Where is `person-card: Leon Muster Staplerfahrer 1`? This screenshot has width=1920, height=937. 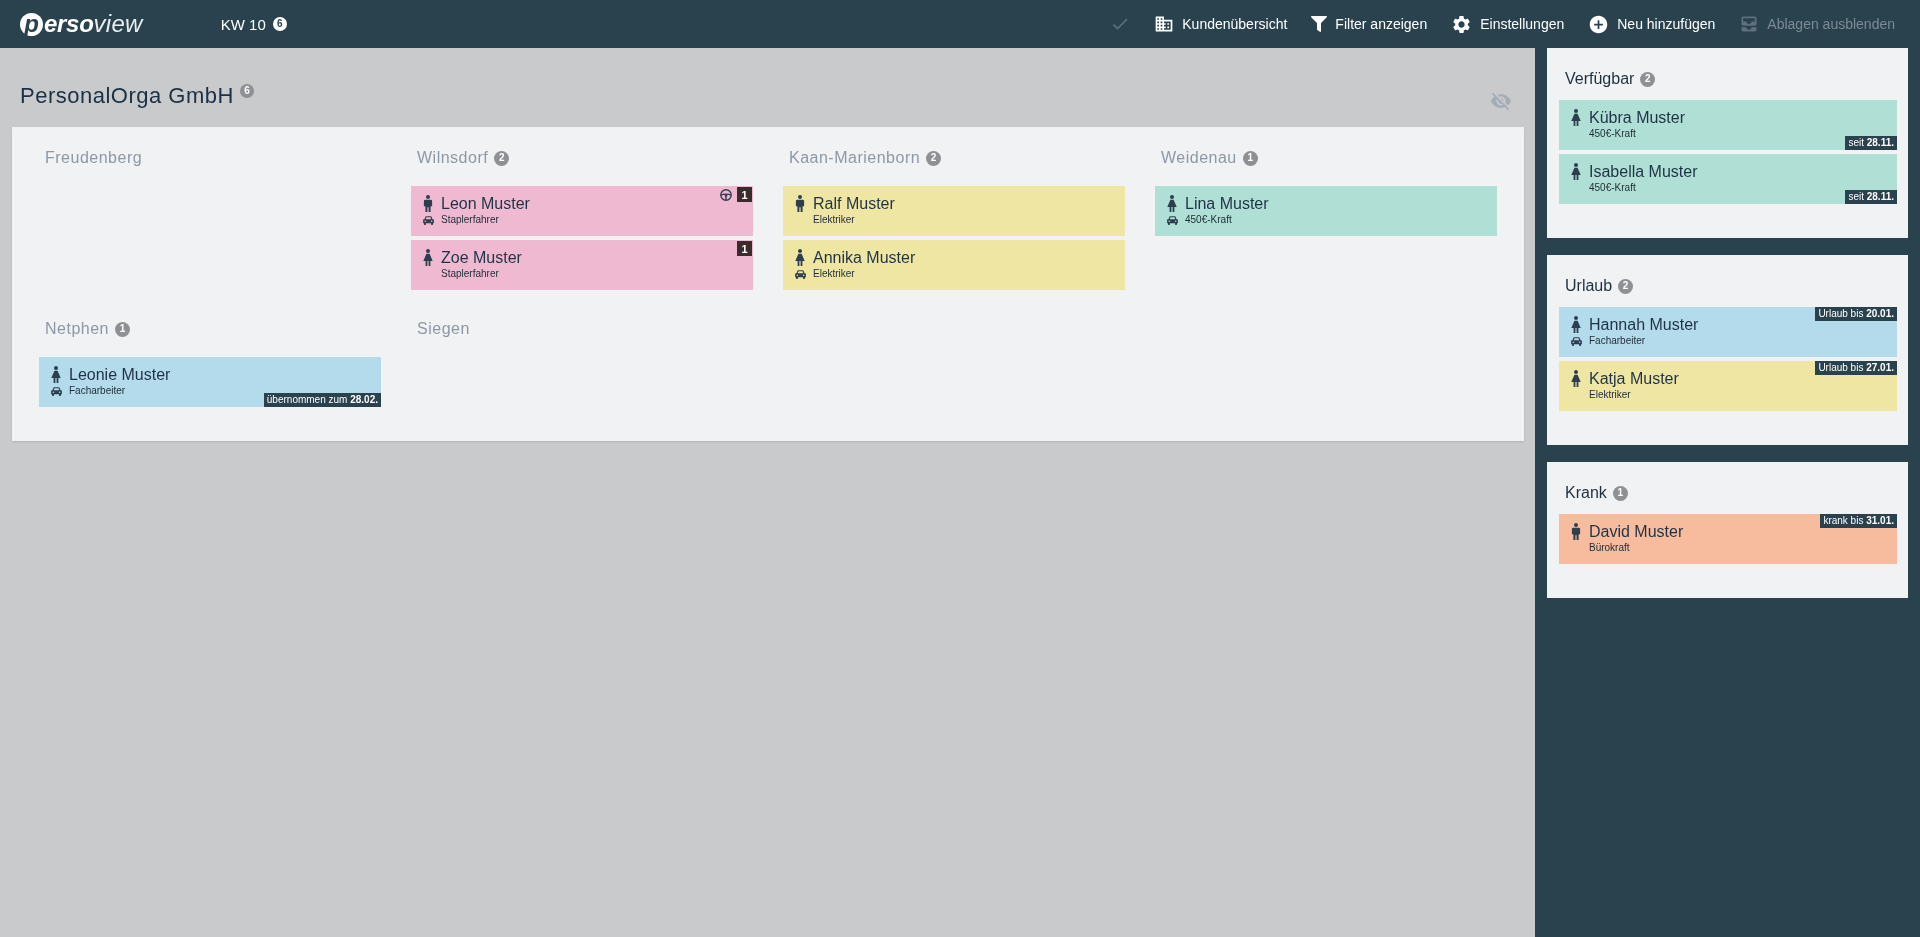
person-card: Leon Muster Staplerfahrer 1 is located at coordinates (582, 211).